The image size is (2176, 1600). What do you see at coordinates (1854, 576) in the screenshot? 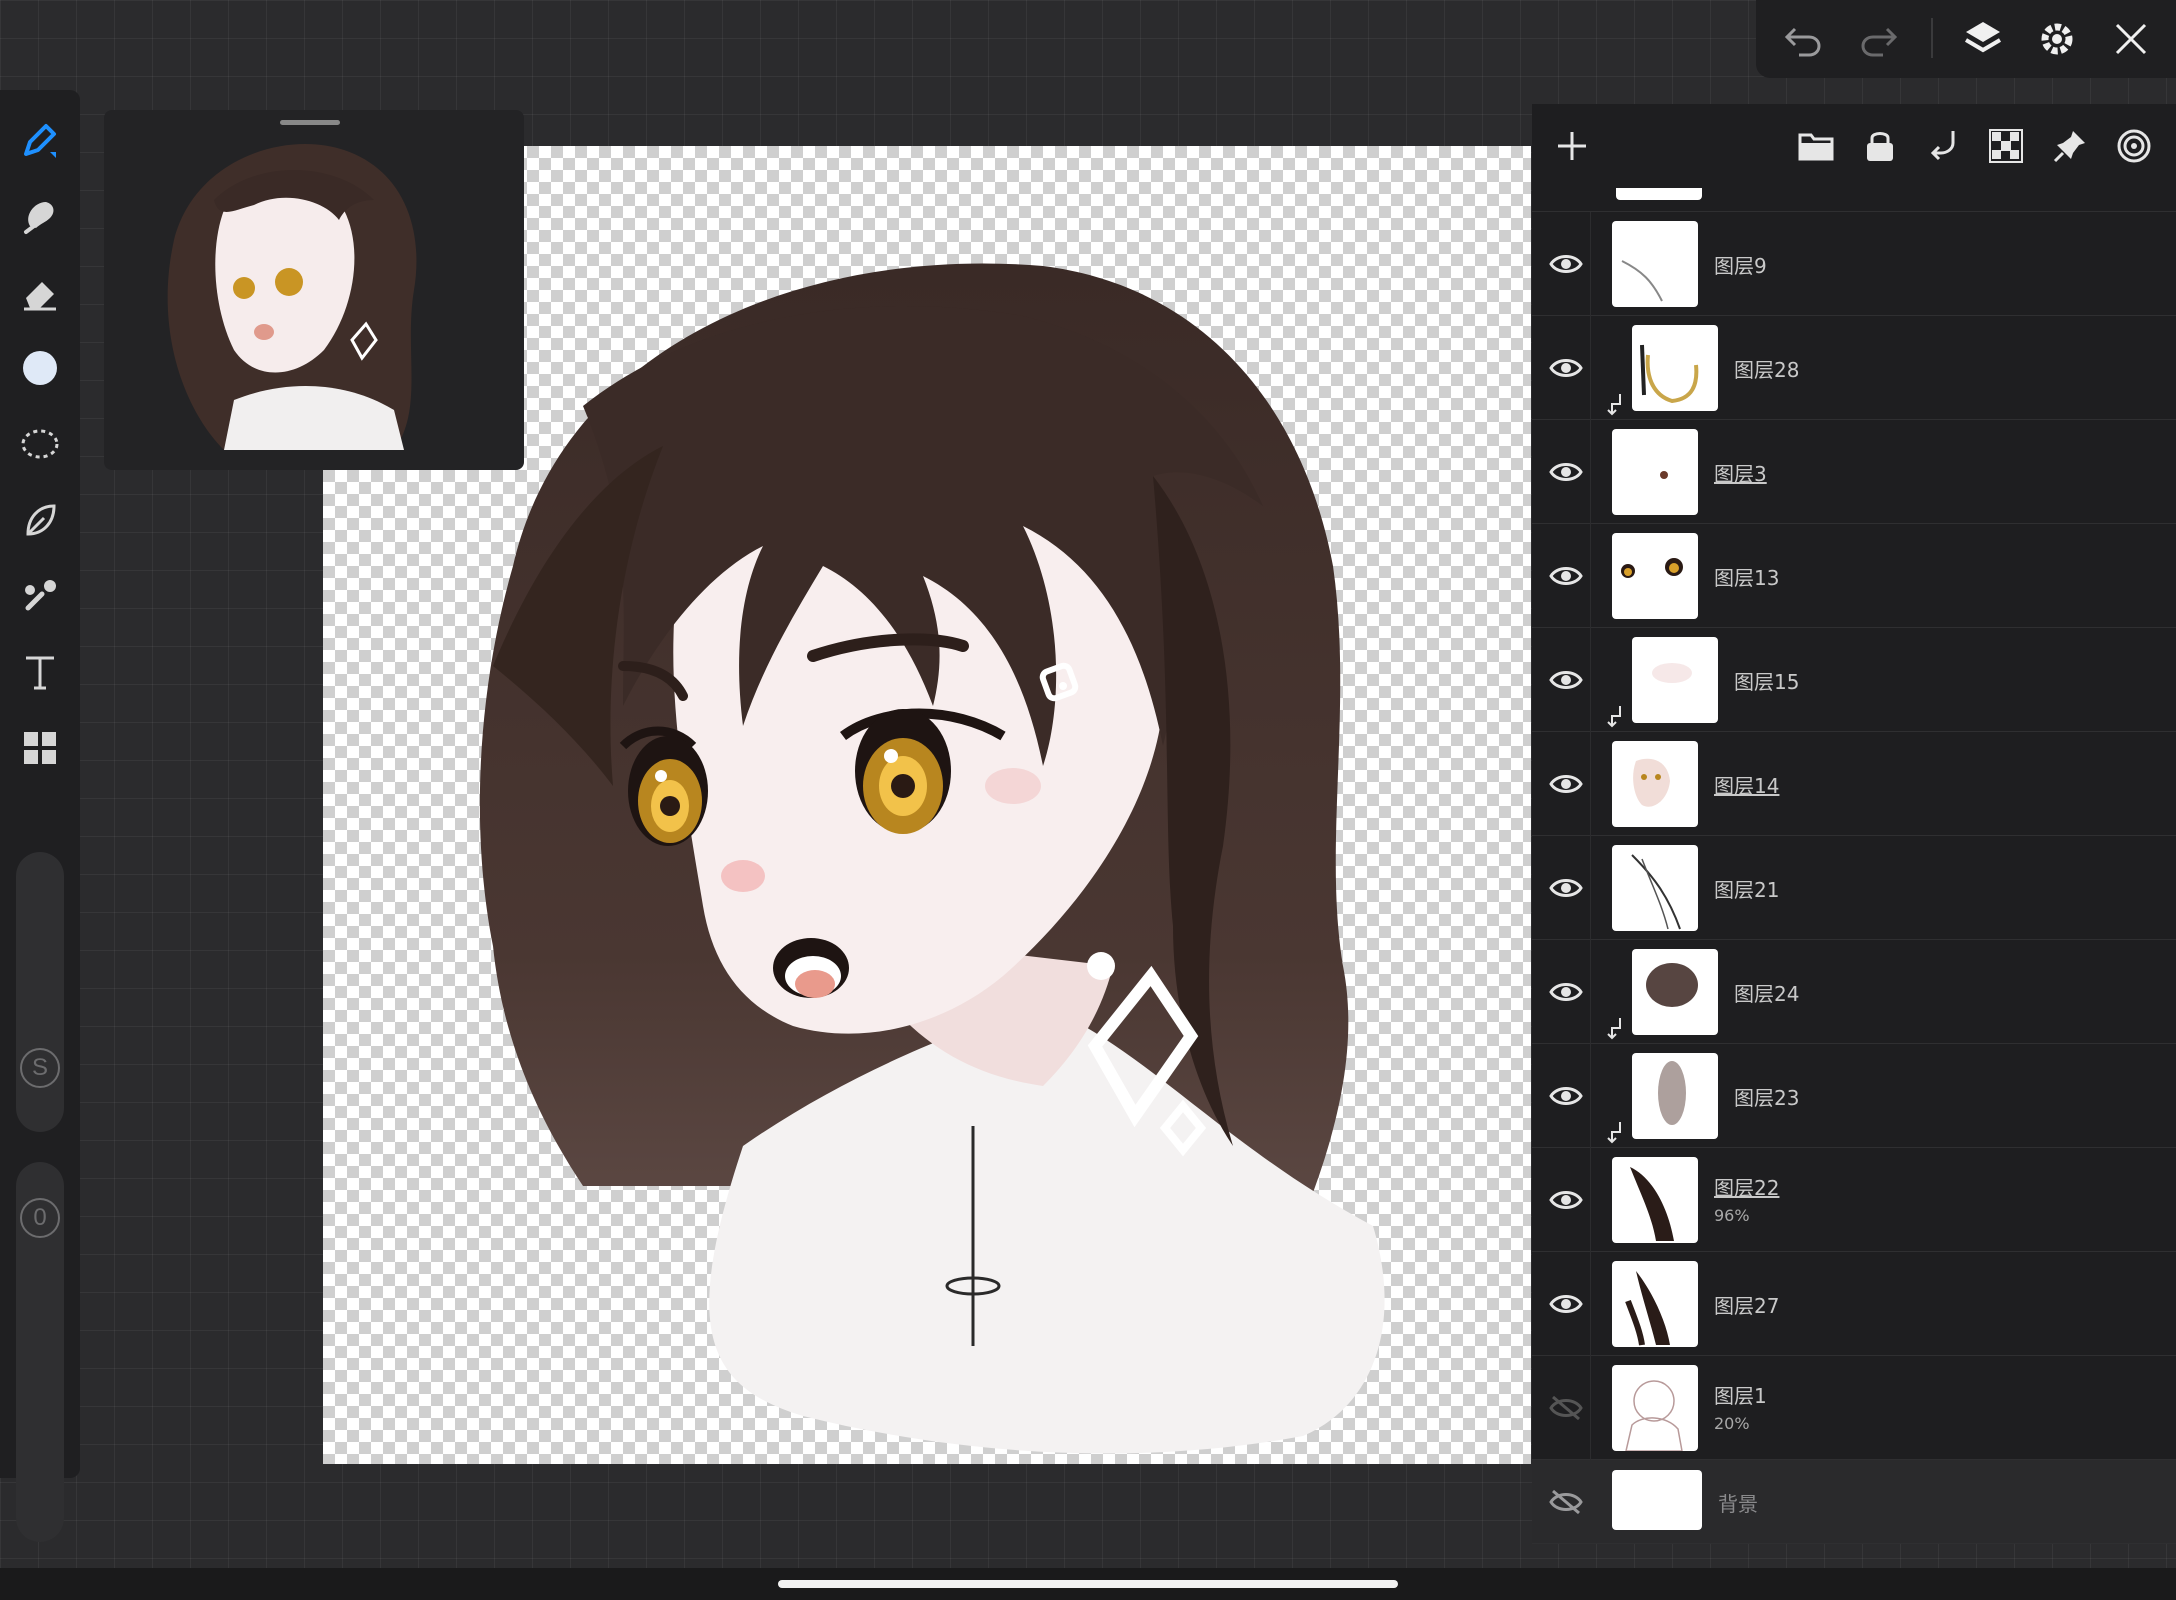
I see `layer-row: 图层13` at bounding box center [1854, 576].